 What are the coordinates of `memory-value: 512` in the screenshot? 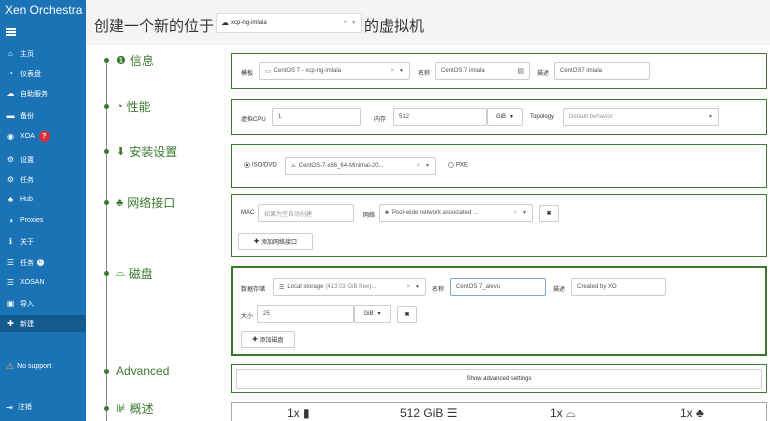 It's located at (404, 117).